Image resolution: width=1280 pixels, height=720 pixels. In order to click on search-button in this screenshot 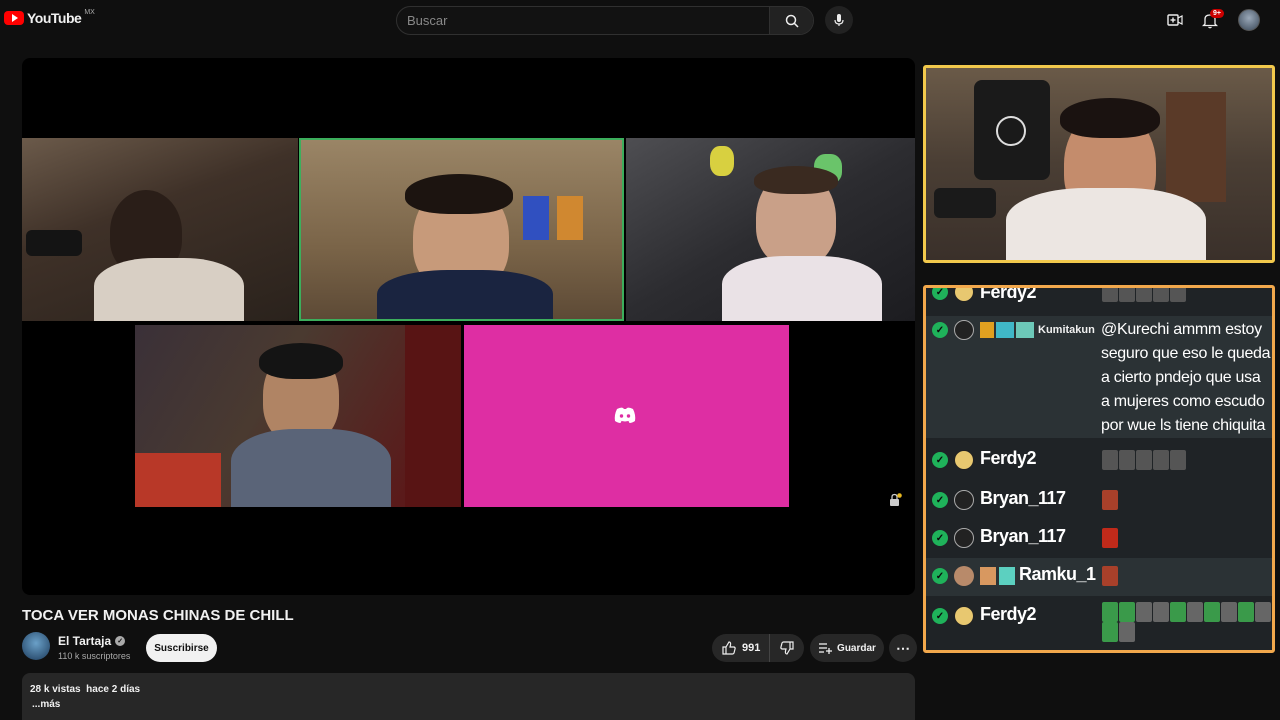, I will do `click(791, 20)`.